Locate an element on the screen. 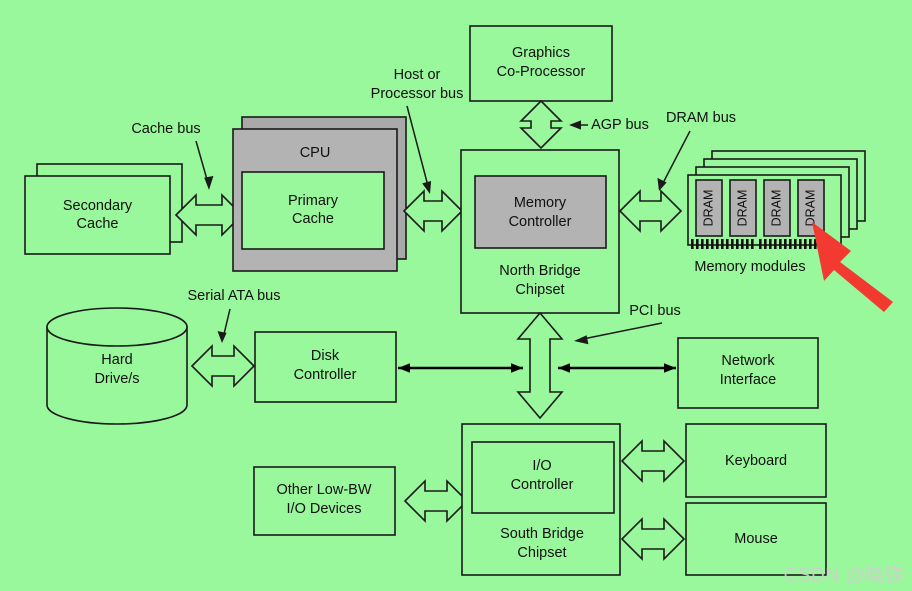 The image size is (912, 591). other-io-devices-label-line1: Other Low-BW is located at coordinates (323, 490).